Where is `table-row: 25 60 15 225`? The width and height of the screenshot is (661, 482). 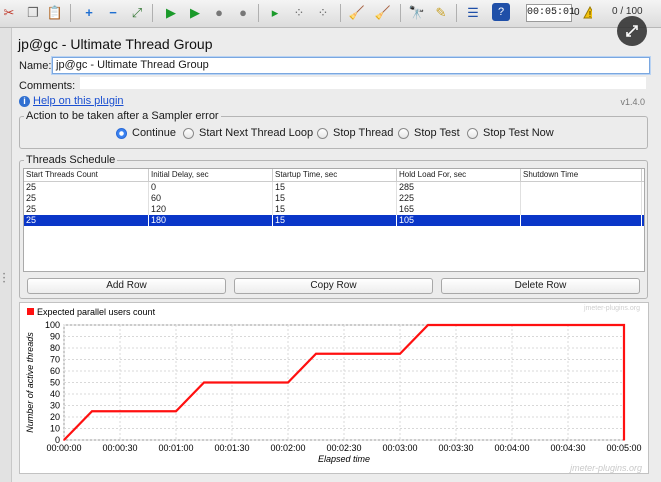
table-row: 25 60 15 225 is located at coordinates (334, 198).